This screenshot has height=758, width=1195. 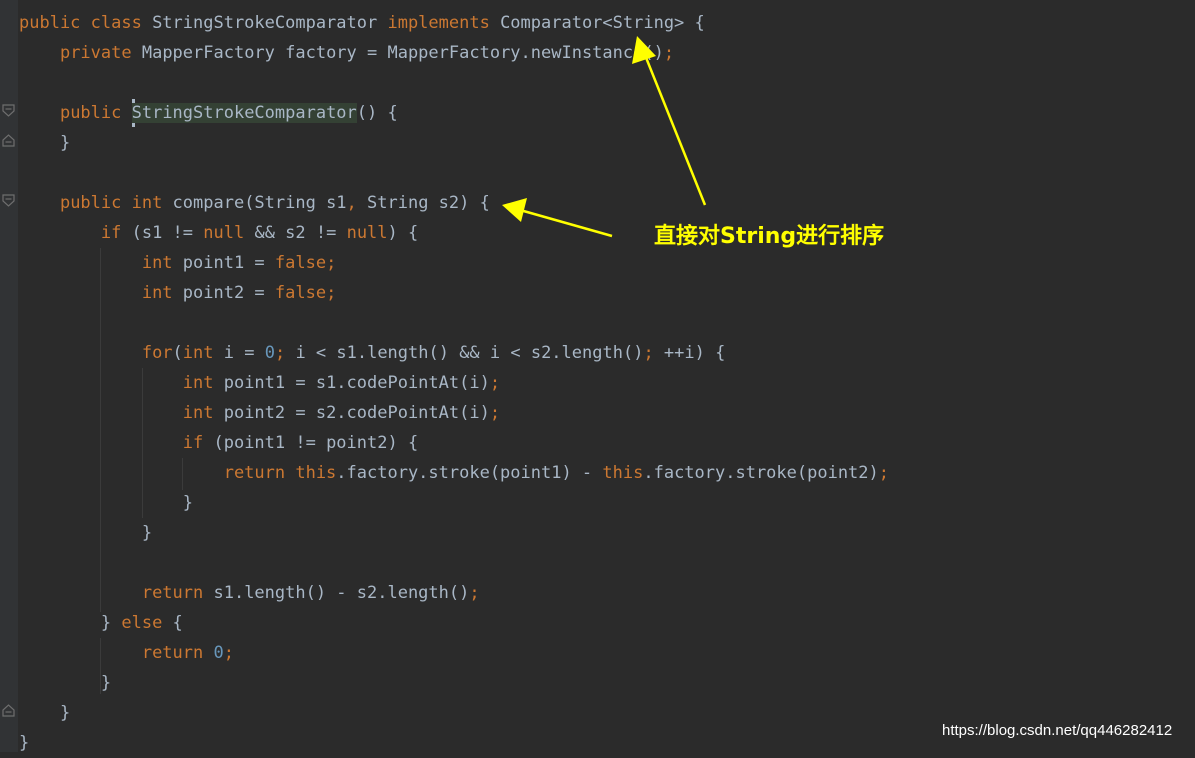 What do you see at coordinates (177, 353) in the screenshot?
I see `code-token: (` at bounding box center [177, 353].